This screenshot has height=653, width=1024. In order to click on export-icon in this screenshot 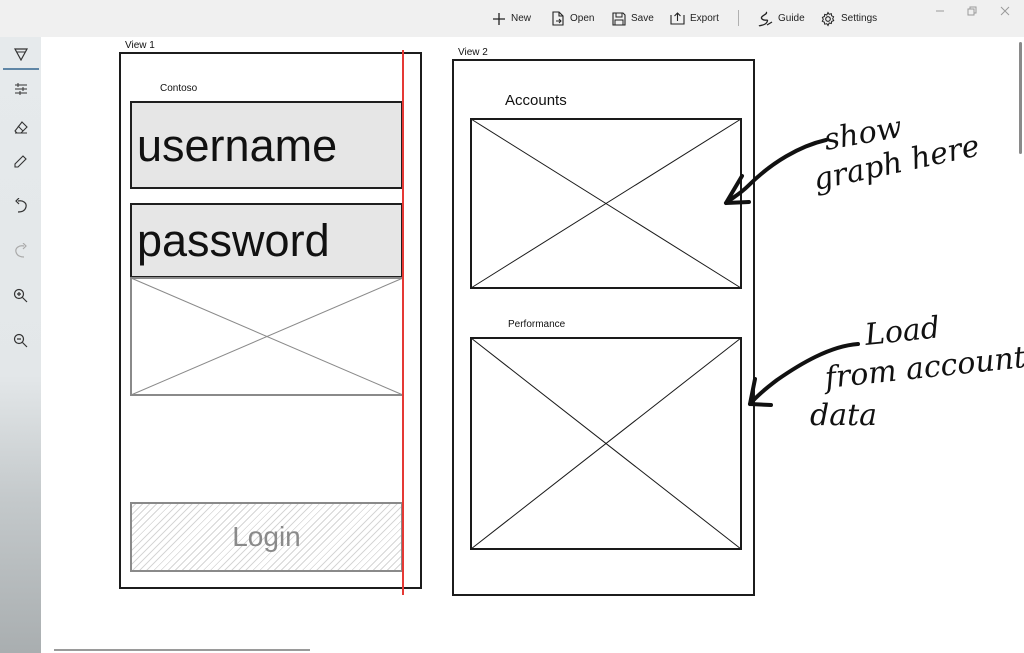, I will do `click(677, 18)`.